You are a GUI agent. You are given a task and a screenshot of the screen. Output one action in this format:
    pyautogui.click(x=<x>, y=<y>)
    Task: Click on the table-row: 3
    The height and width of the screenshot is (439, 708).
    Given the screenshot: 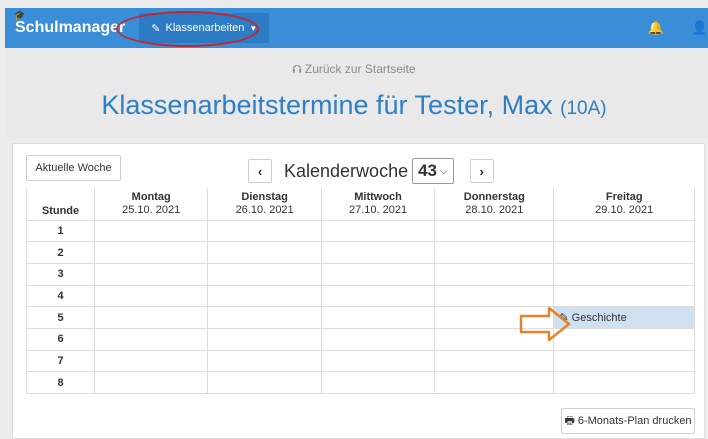 What is the action you would take?
    pyautogui.click(x=360, y=274)
    